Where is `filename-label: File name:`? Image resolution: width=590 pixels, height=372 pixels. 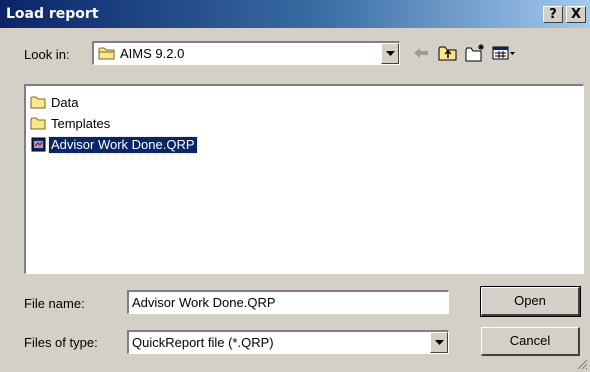
filename-label: File name: is located at coordinates (54, 303).